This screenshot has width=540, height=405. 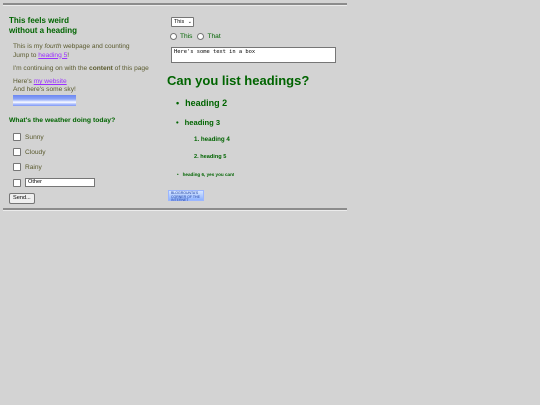 I want to click on option-other: Other, so click(x=54, y=182).